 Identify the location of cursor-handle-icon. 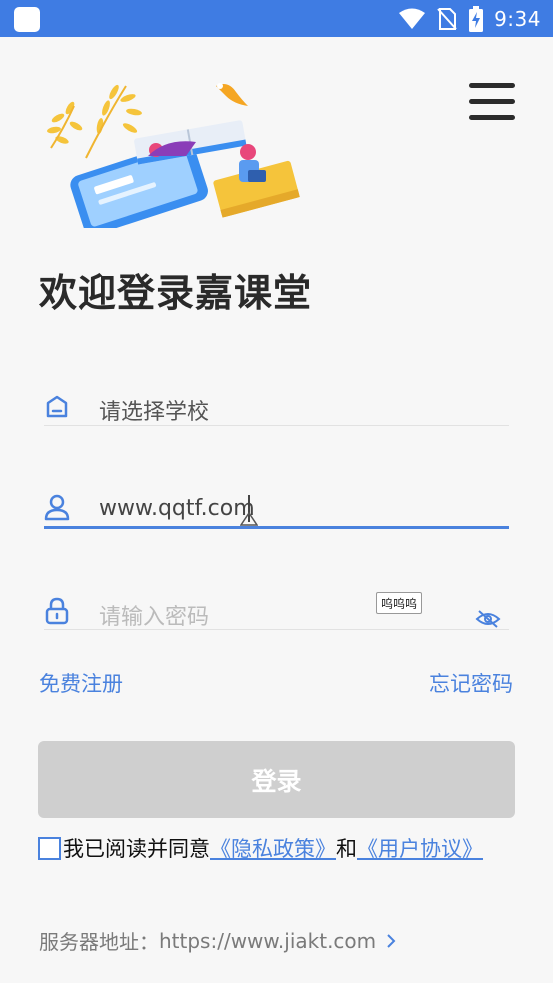
(249, 519).